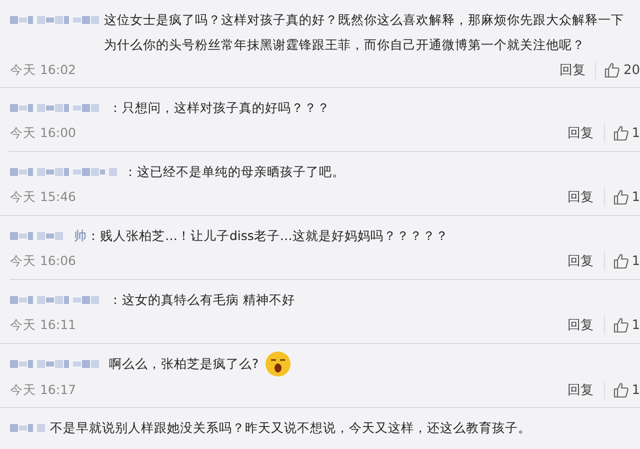 The height and width of the screenshot is (449, 640). Describe the element at coordinates (290, 428) in the screenshot. I see `comment-text: 不是早就说别人样跟她没关系吗？昨天又说不想说，今天又这样，还这么教育孩子。` at that location.